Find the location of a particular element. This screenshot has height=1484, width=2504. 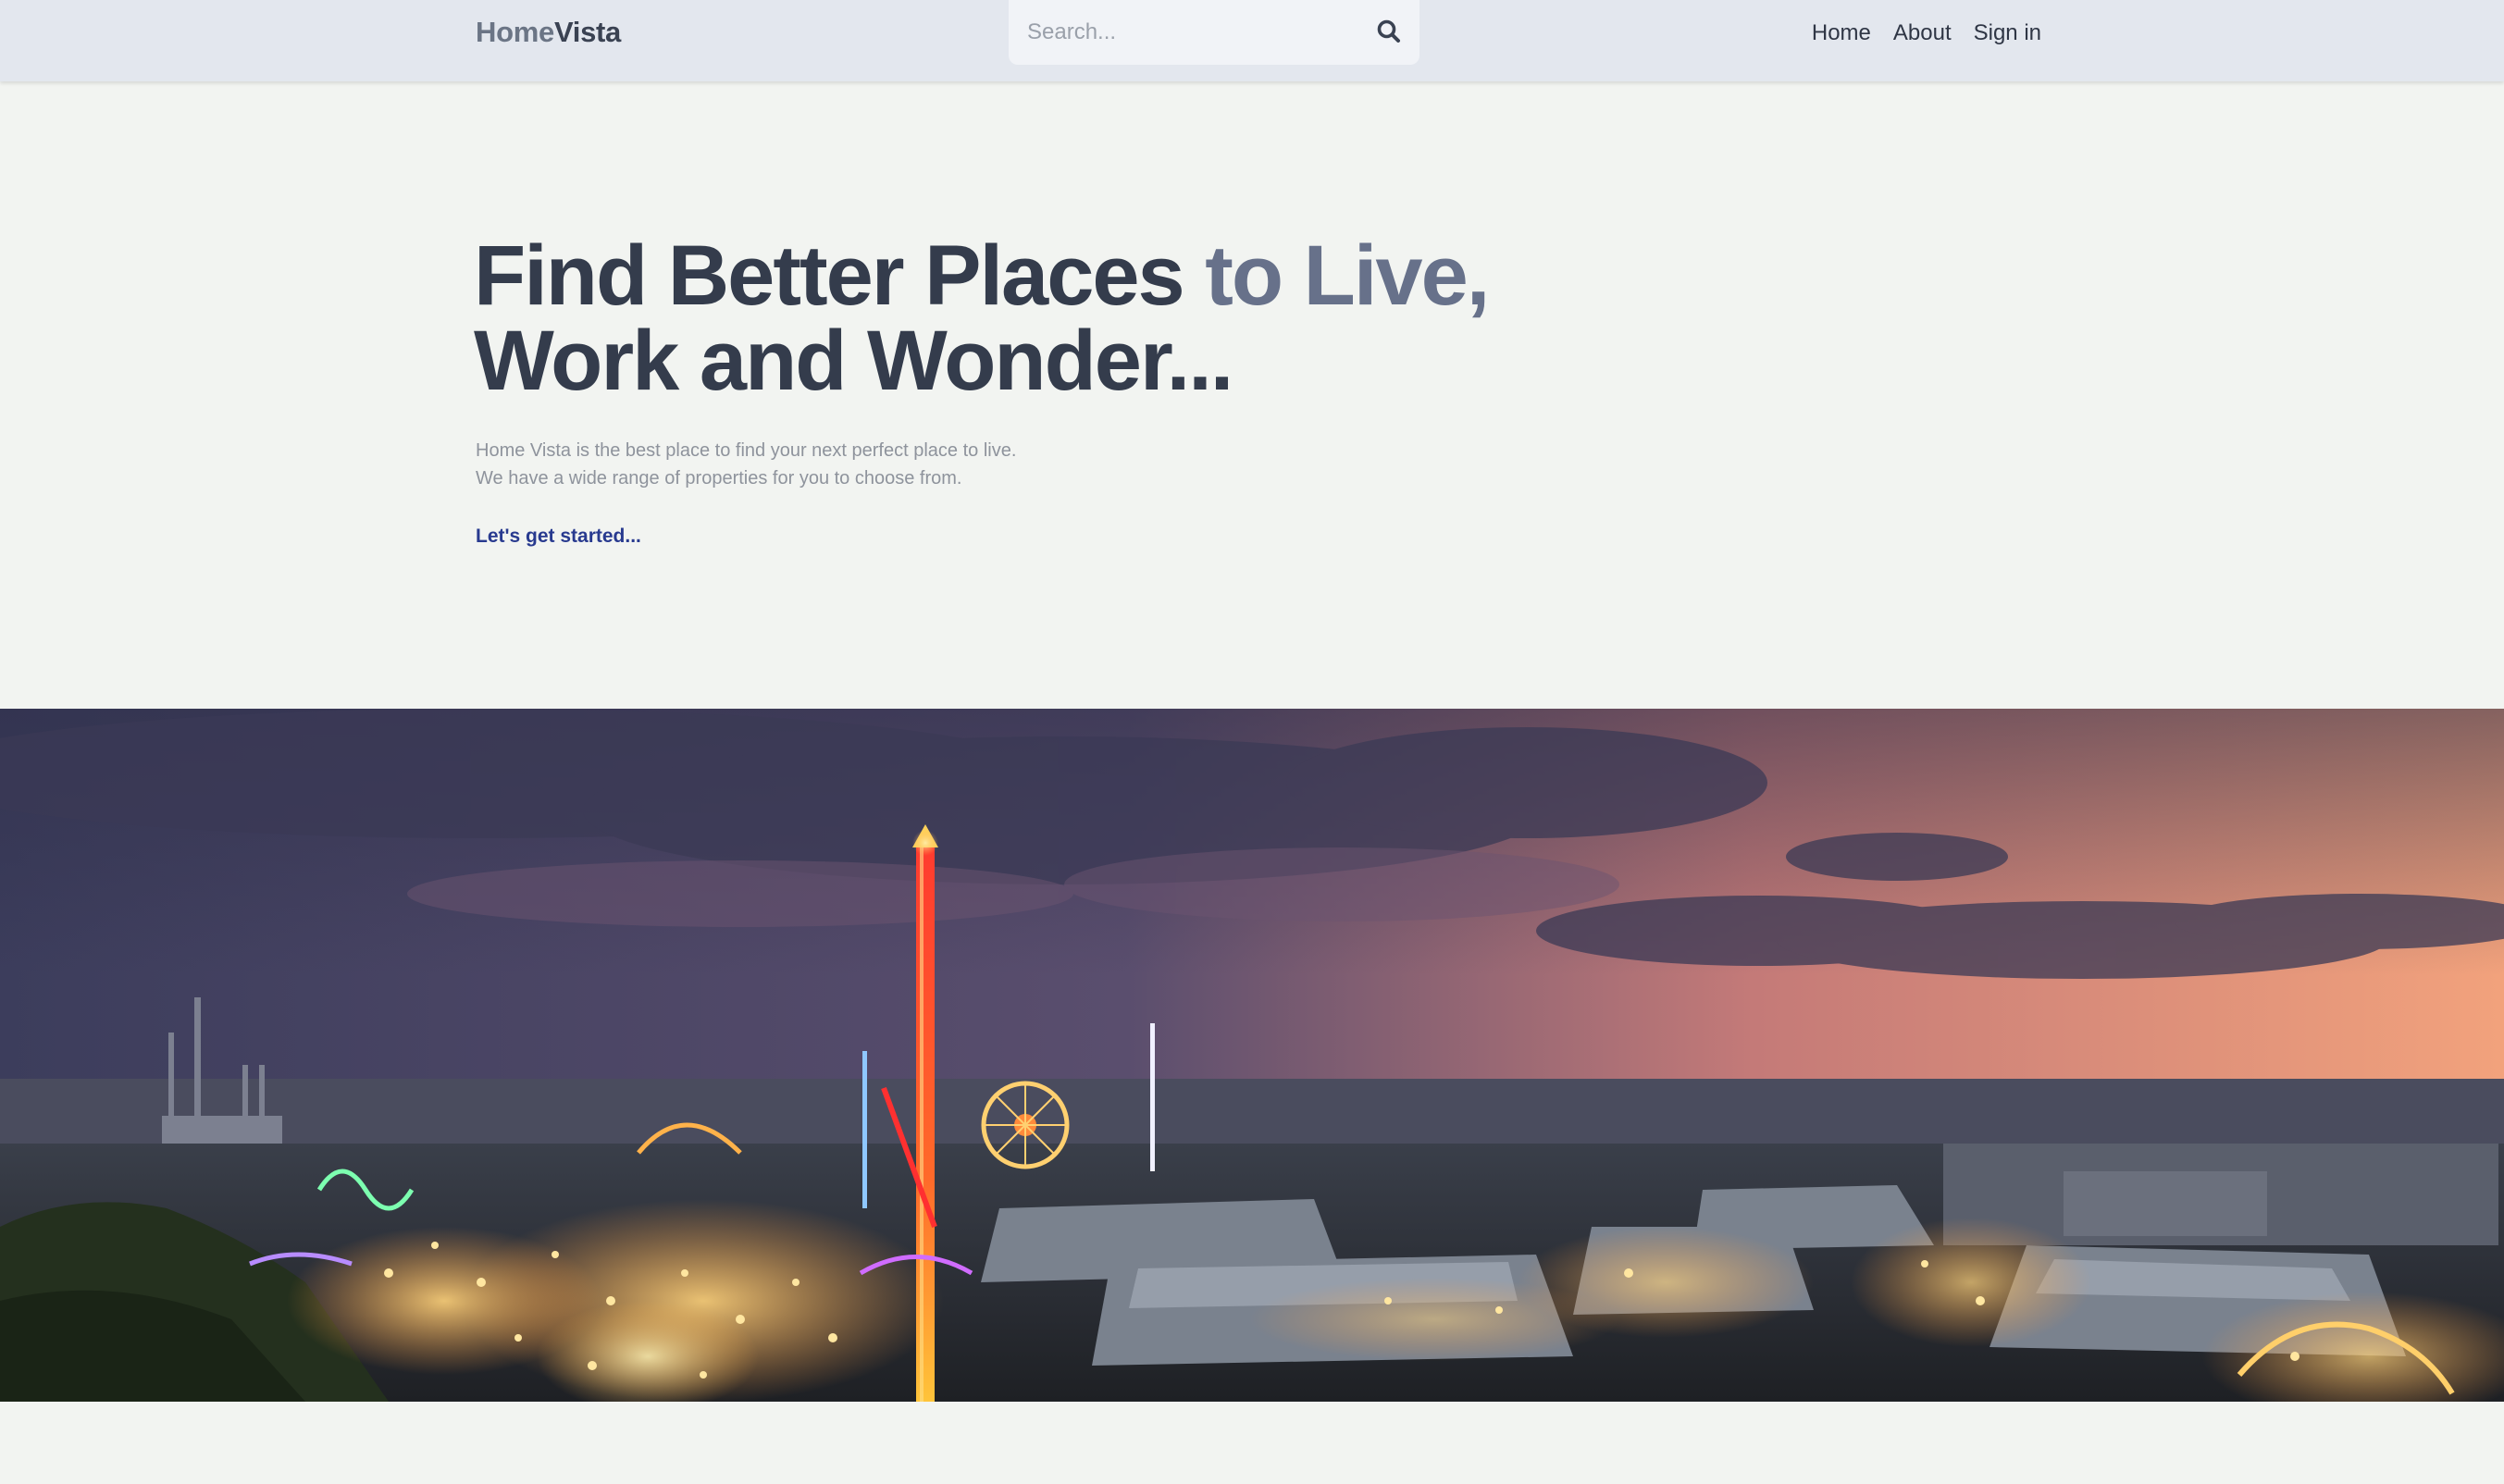

hero-title-part1: Find Better Places is located at coordinates (840, 276).